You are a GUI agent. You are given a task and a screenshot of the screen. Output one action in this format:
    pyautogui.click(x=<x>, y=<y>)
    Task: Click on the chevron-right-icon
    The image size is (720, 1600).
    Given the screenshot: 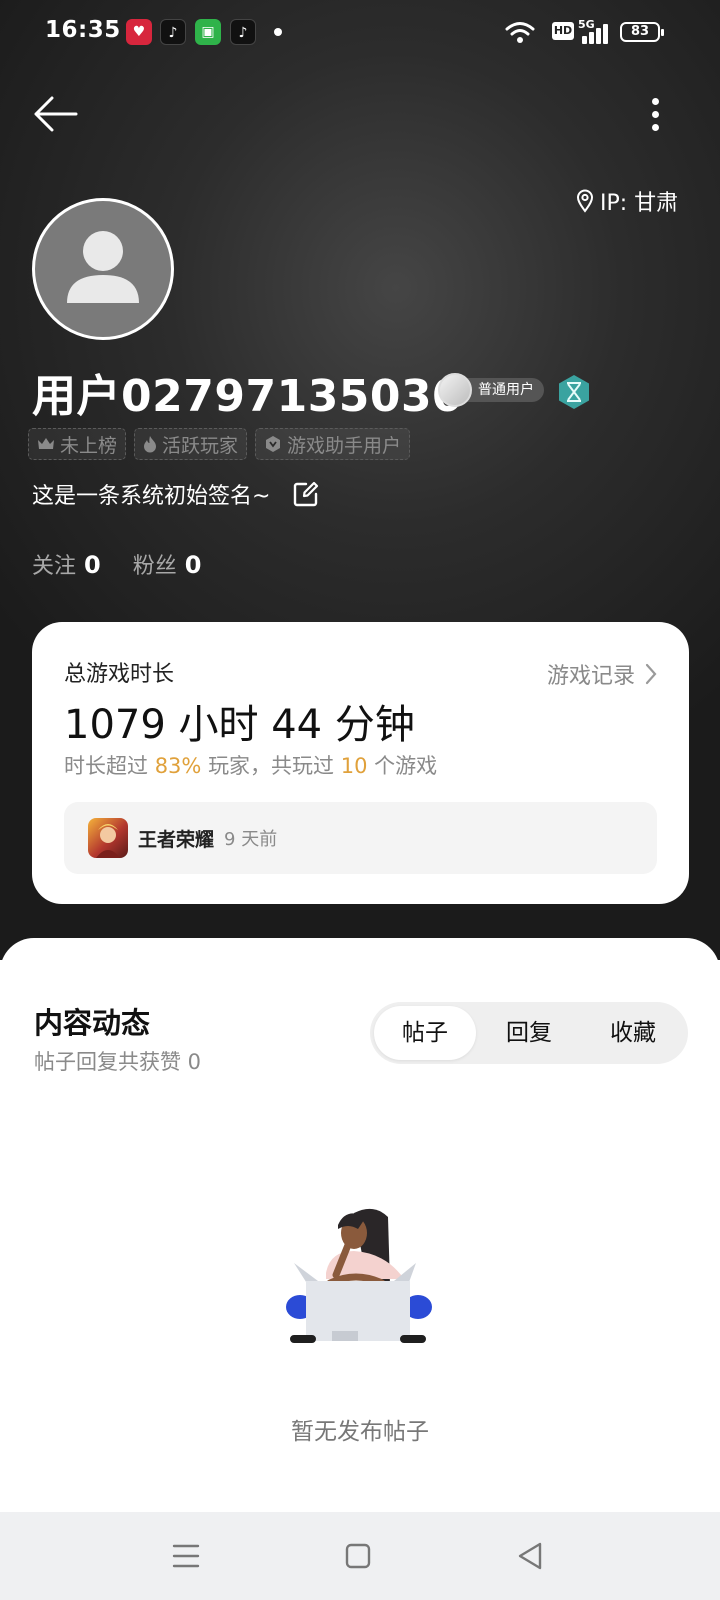 What is the action you would take?
    pyautogui.click(x=651, y=674)
    